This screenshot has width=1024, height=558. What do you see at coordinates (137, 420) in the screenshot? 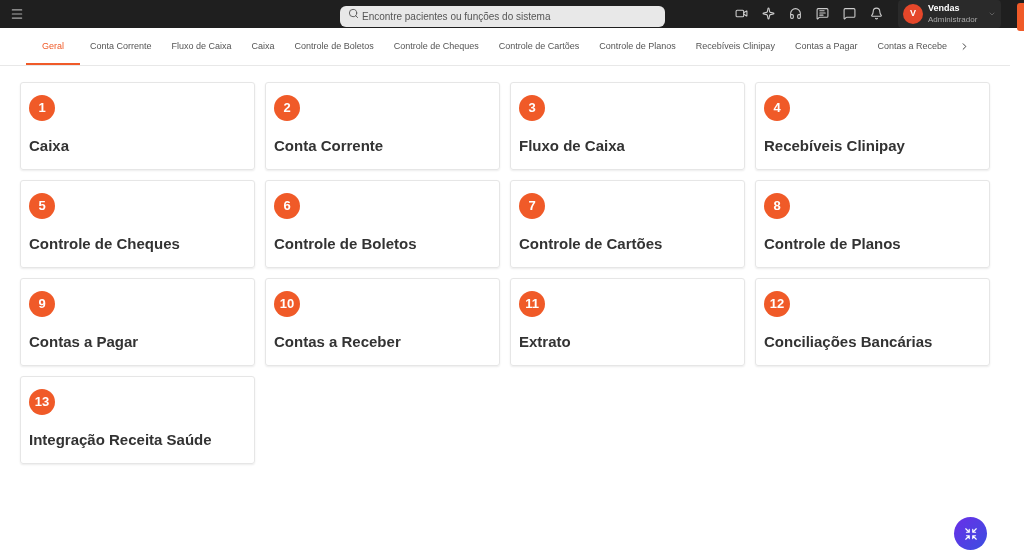
I see `shortcut-card: 13 Integração Receita Saúde` at bounding box center [137, 420].